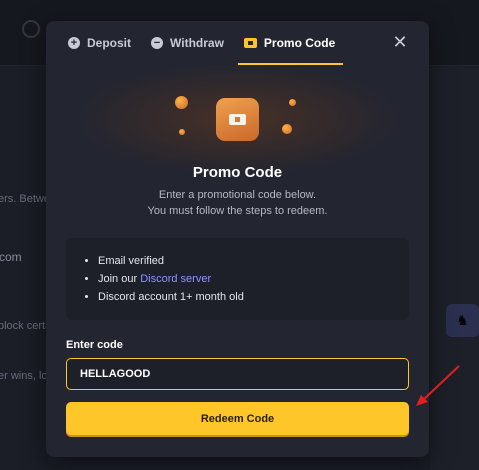 This screenshot has width=479, height=470. What do you see at coordinates (237, 374) in the screenshot?
I see `promo-code-input` at bounding box center [237, 374].